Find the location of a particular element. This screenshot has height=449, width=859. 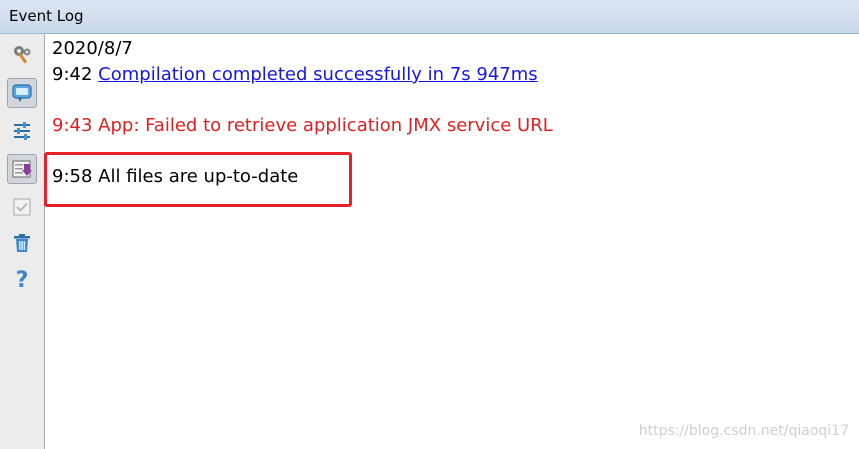

balloon-message-icon is located at coordinates (22, 93).